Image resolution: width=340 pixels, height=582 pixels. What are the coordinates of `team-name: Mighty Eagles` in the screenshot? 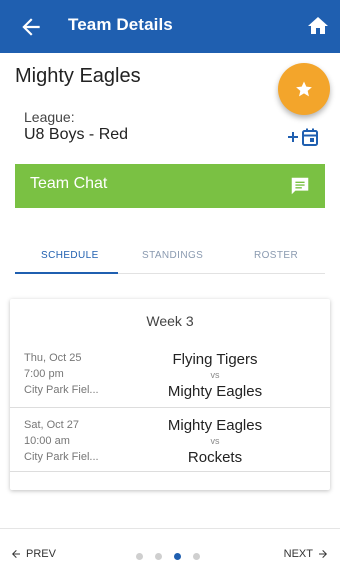 It's located at (78, 76).